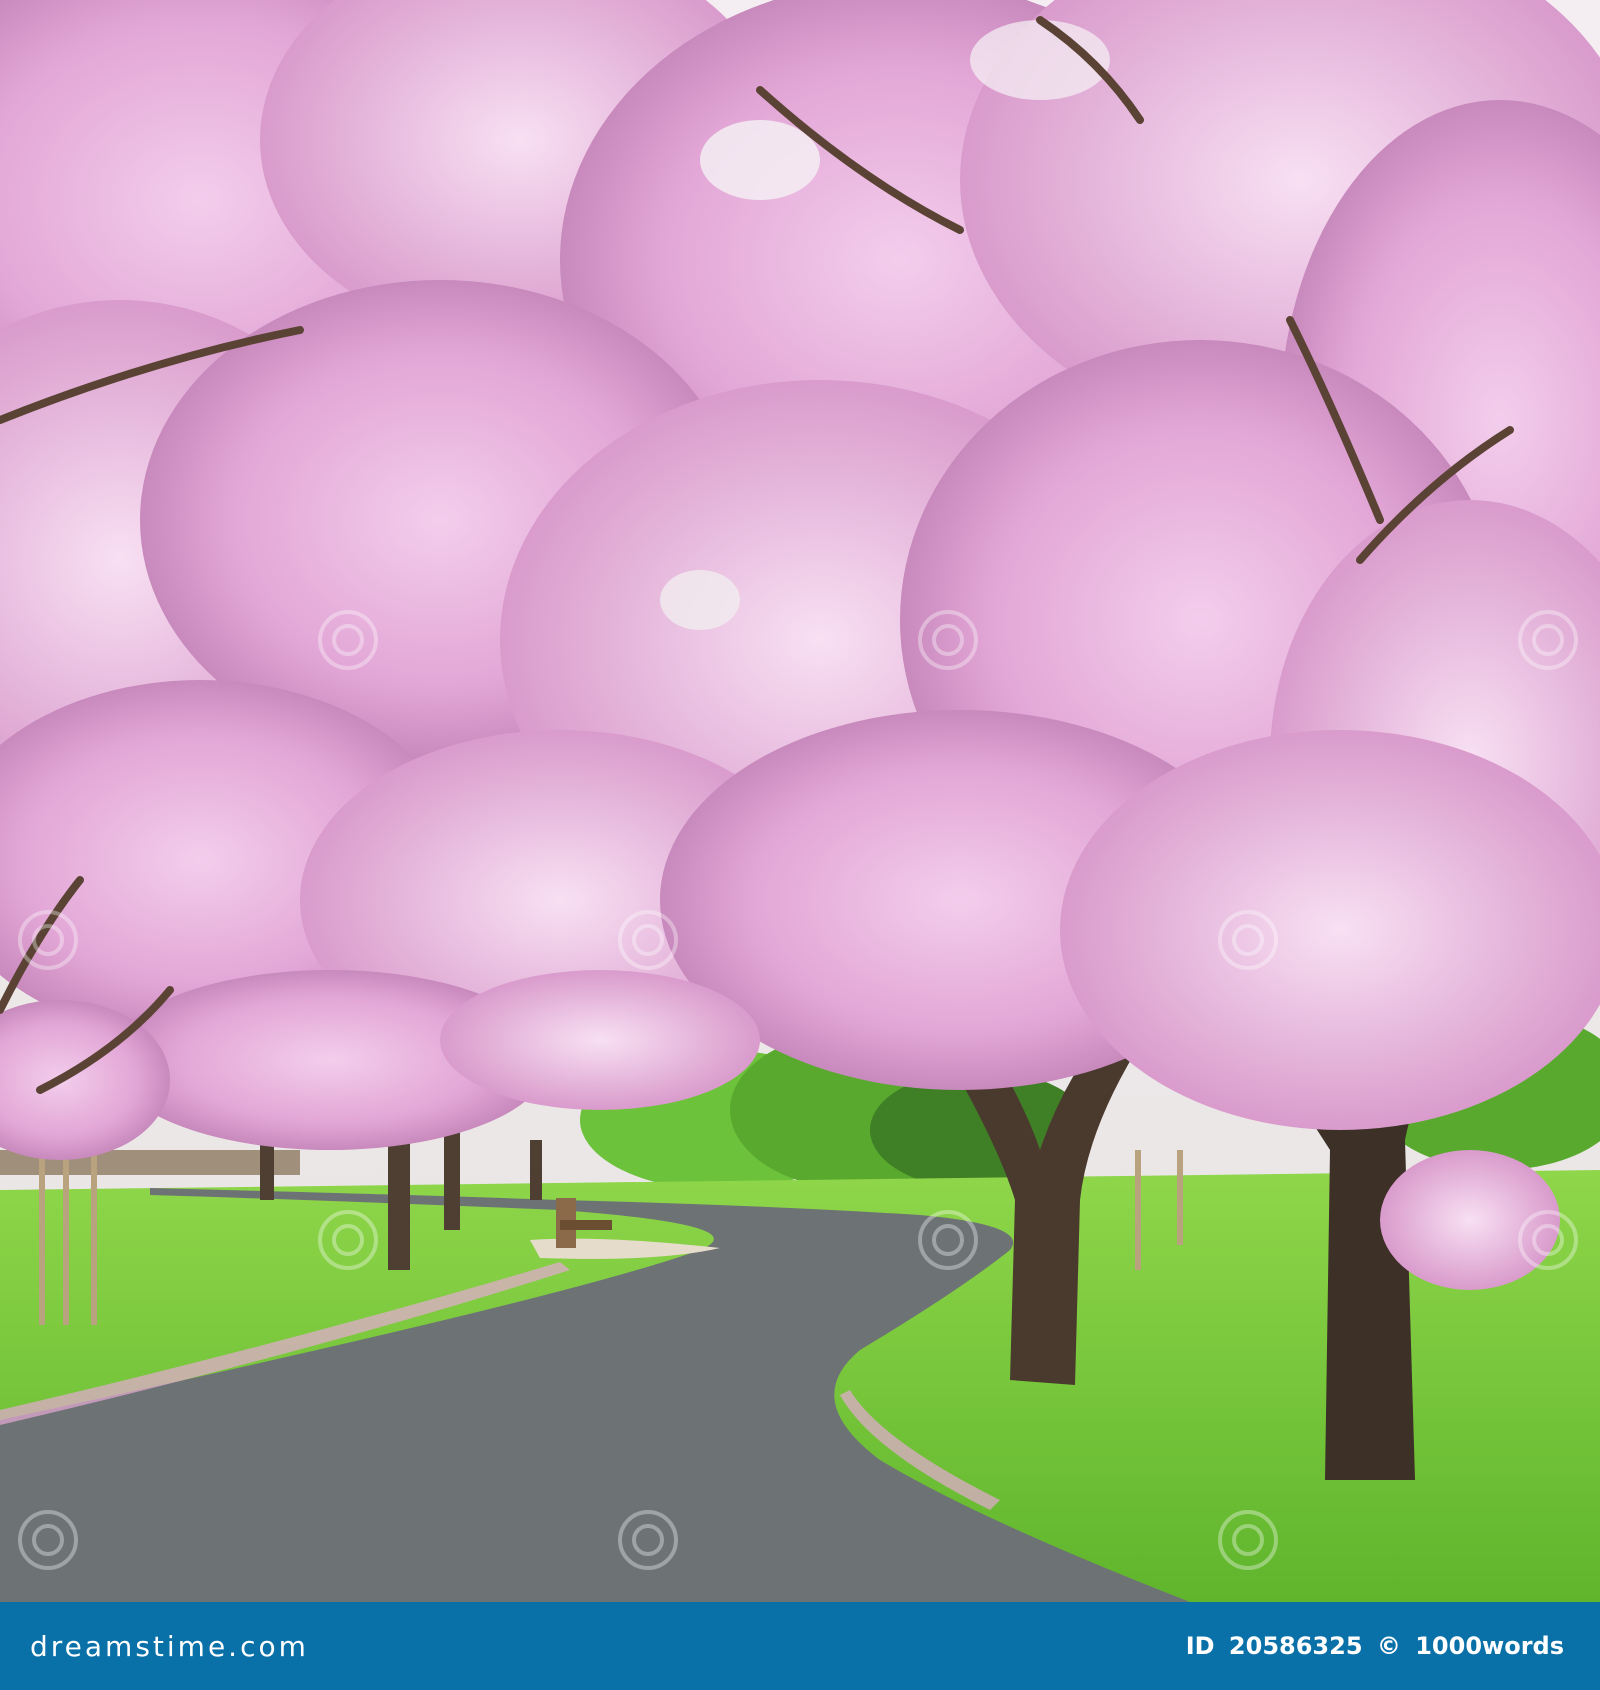  What do you see at coordinates (1489, 1646) in the screenshot?
I see `author-name: 1000words` at bounding box center [1489, 1646].